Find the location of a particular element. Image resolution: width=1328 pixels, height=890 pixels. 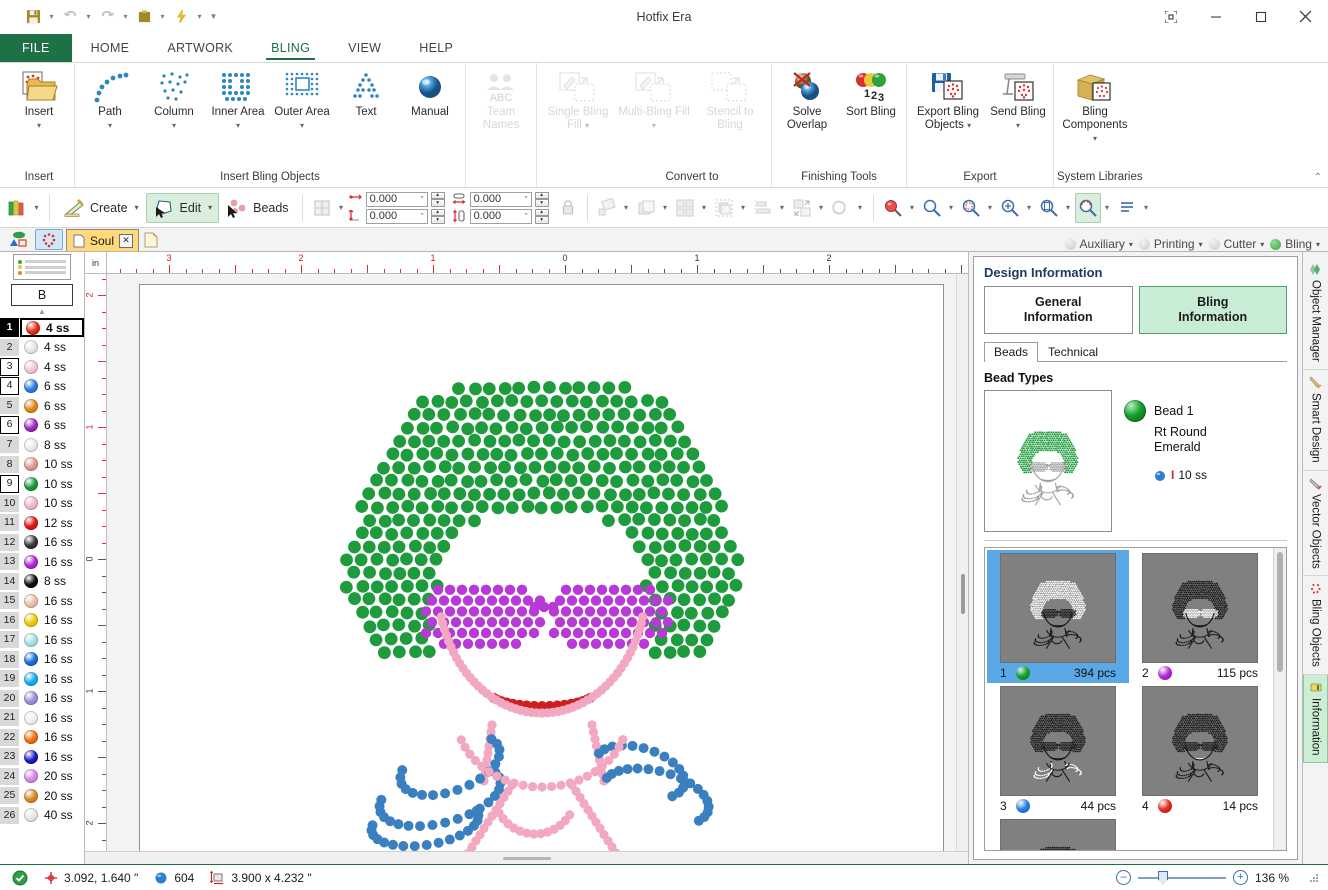

scrollbar-thumb is located at coordinates (1280, 612).